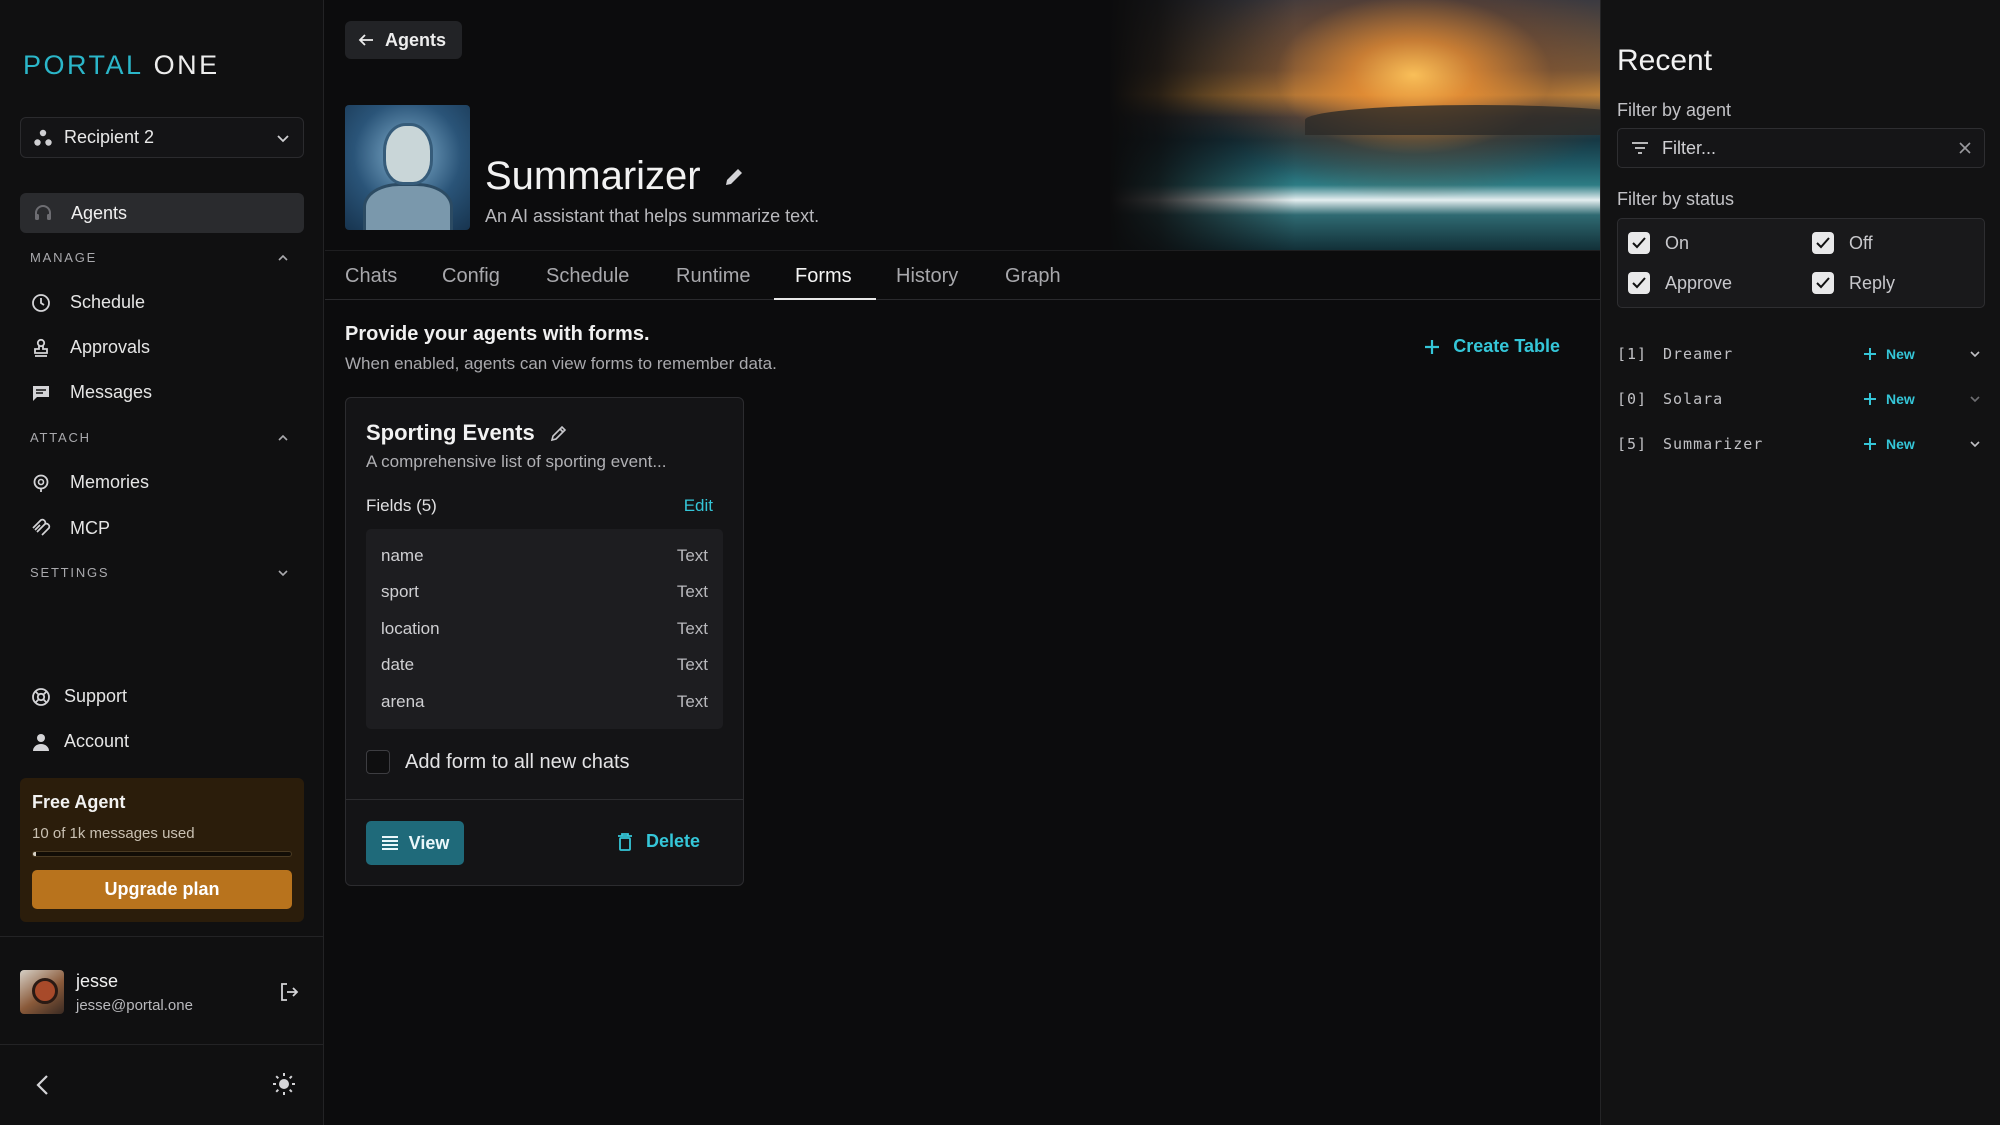 Image resolution: width=2000 pixels, height=1125 pixels. What do you see at coordinates (1033, 276) in the screenshot?
I see `tab-graph: Graph` at bounding box center [1033, 276].